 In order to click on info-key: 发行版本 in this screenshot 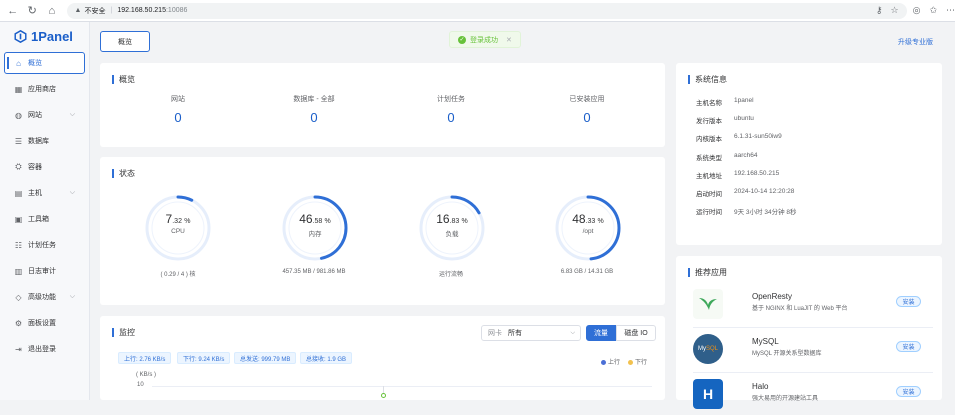, I will do `click(709, 122)`.